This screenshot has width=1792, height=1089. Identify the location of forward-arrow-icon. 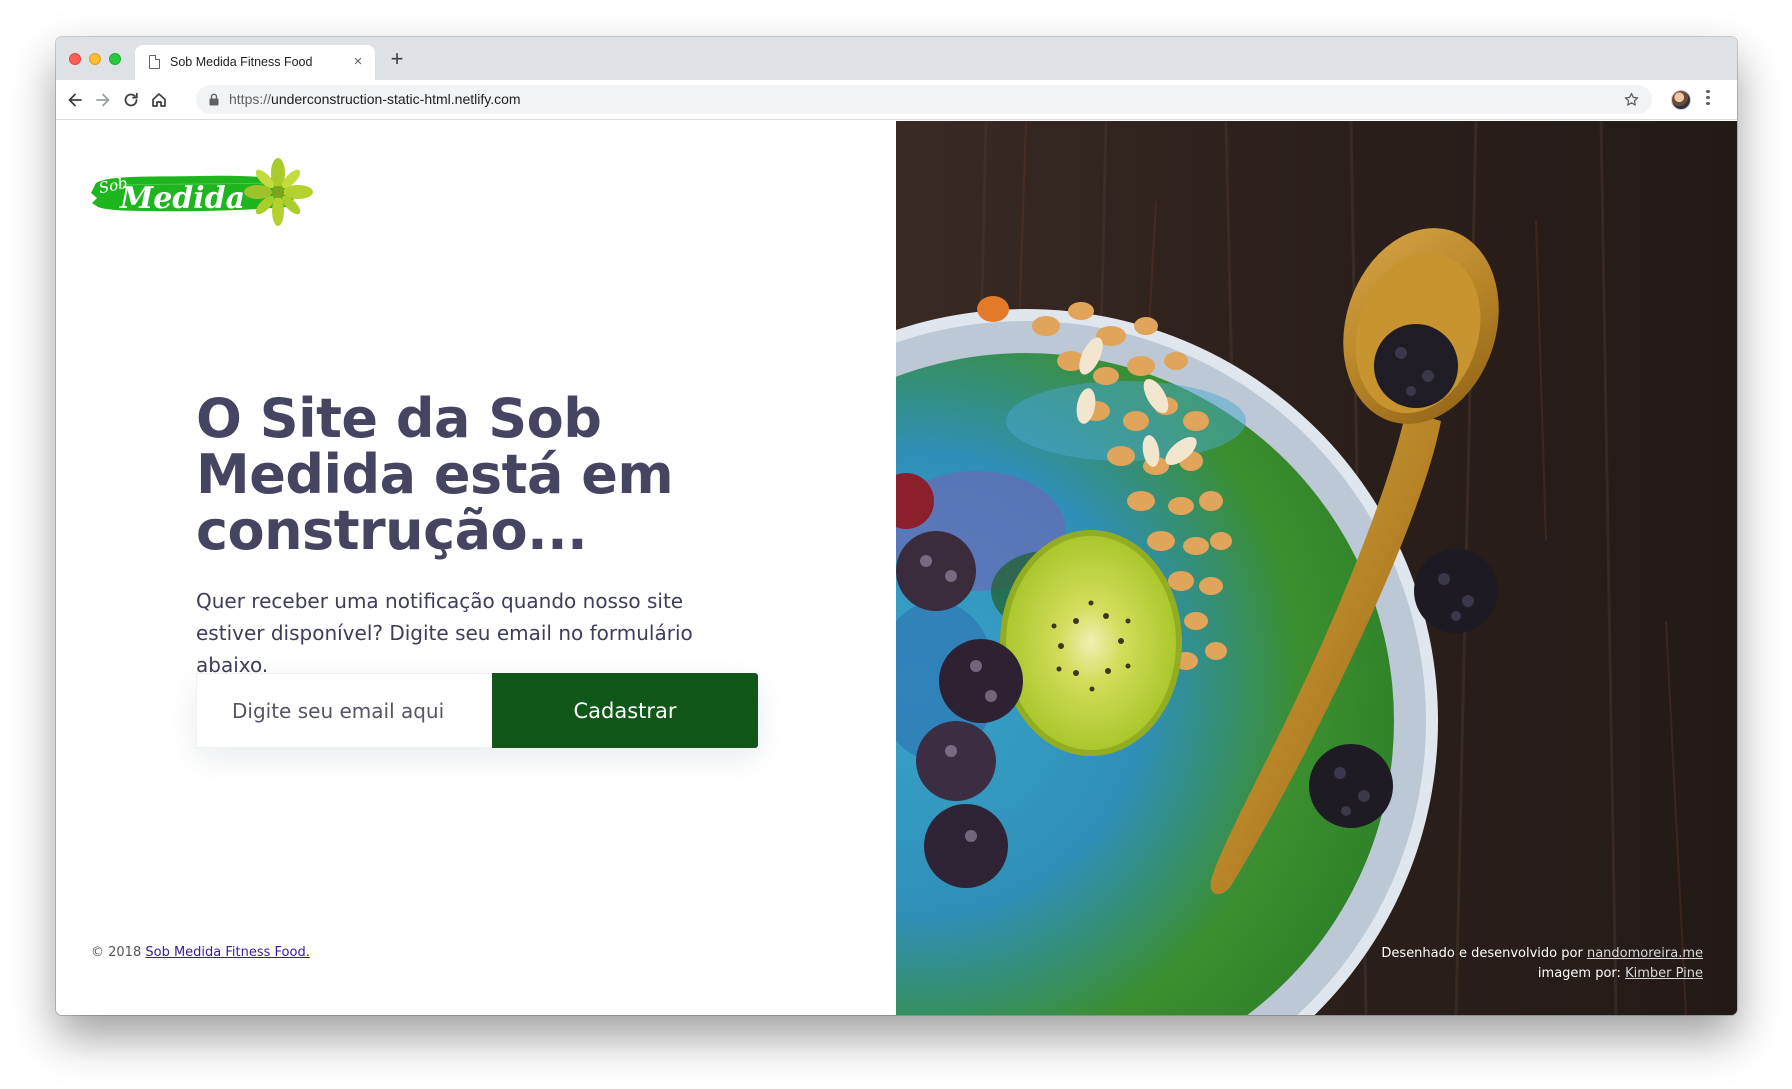
(103, 100).